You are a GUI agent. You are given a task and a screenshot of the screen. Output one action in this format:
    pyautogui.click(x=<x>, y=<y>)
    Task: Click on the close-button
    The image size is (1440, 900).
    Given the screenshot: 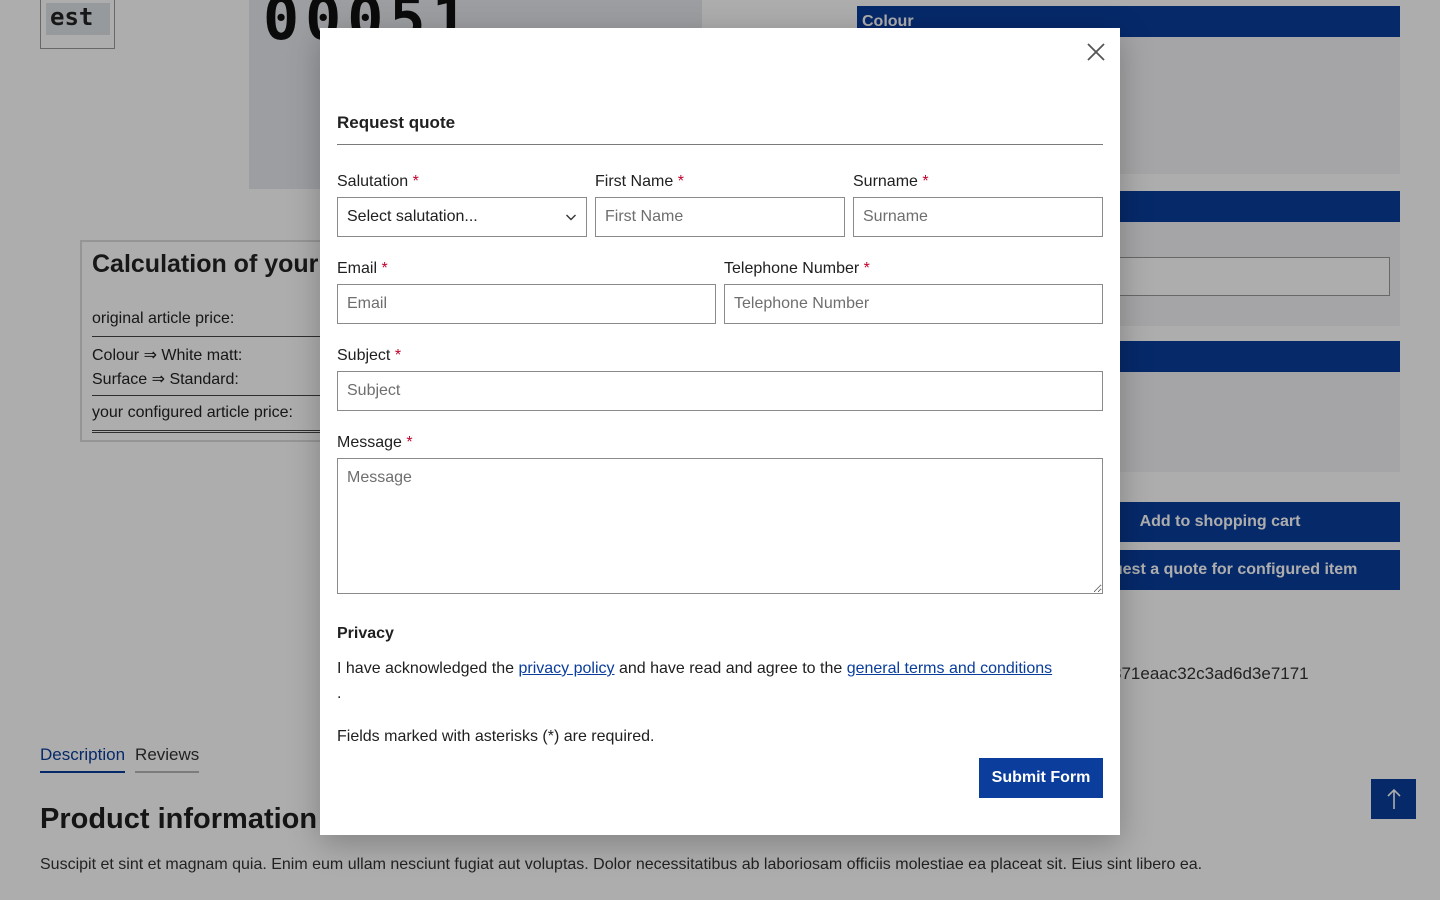 What is the action you would take?
    pyautogui.click(x=1096, y=52)
    